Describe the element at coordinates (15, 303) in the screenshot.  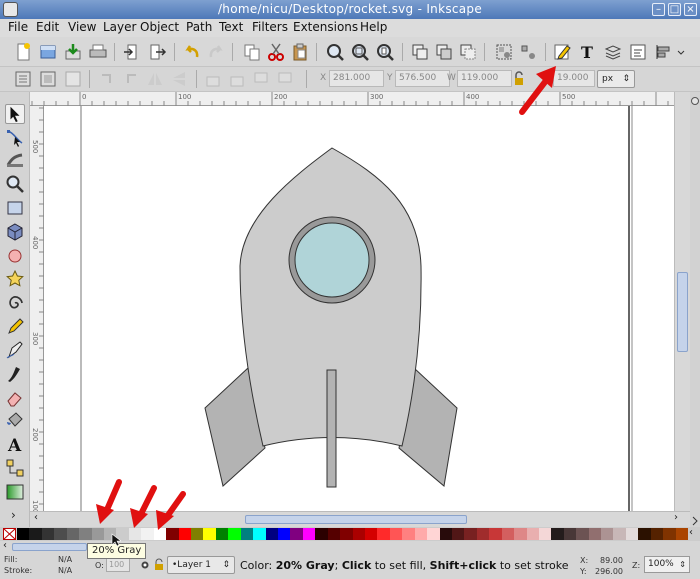
I see `spiral-tool-icon` at that location.